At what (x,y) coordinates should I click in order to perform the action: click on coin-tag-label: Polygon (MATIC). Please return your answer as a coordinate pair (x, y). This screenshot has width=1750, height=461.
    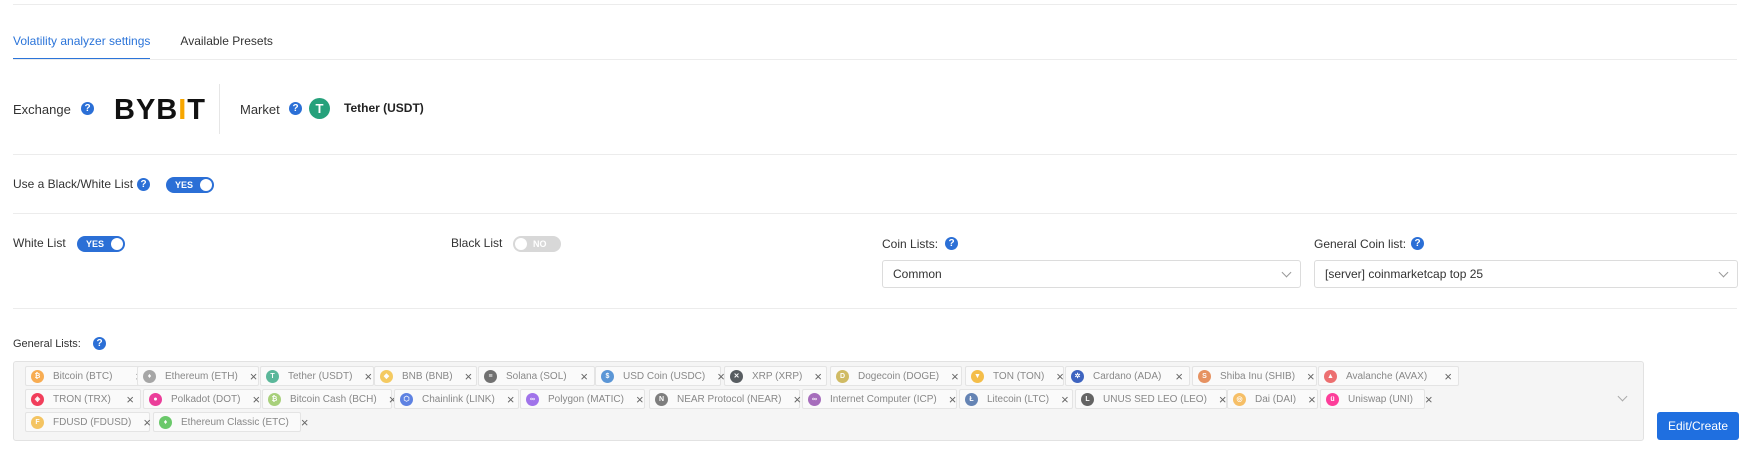
    Looking at the image, I should click on (586, 399).